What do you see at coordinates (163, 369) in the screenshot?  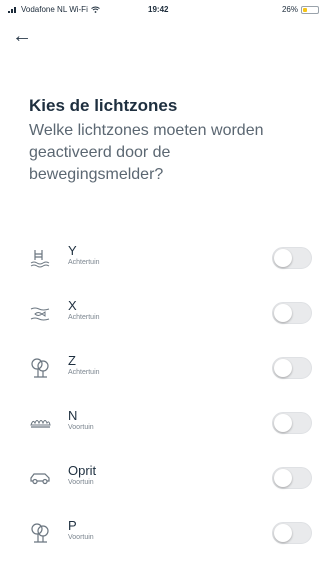 I see `zone-row: Z Achtertuin` at bounding box center [163, 369].